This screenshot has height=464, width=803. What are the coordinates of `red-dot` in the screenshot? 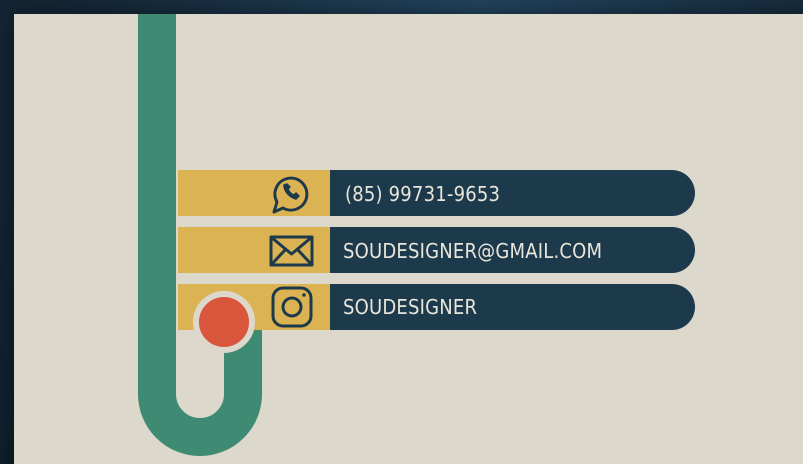 It's located at (224, 322).